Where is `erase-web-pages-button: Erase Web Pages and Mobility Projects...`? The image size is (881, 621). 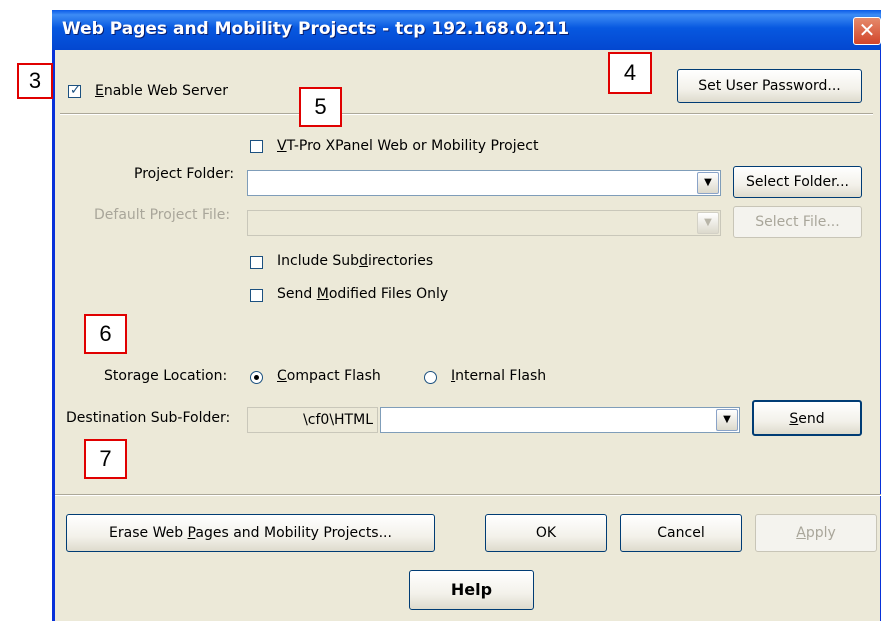 erase-web-pages-button: Erase Web Pages and Mobility Projects... is located at coordinates (250, 533).